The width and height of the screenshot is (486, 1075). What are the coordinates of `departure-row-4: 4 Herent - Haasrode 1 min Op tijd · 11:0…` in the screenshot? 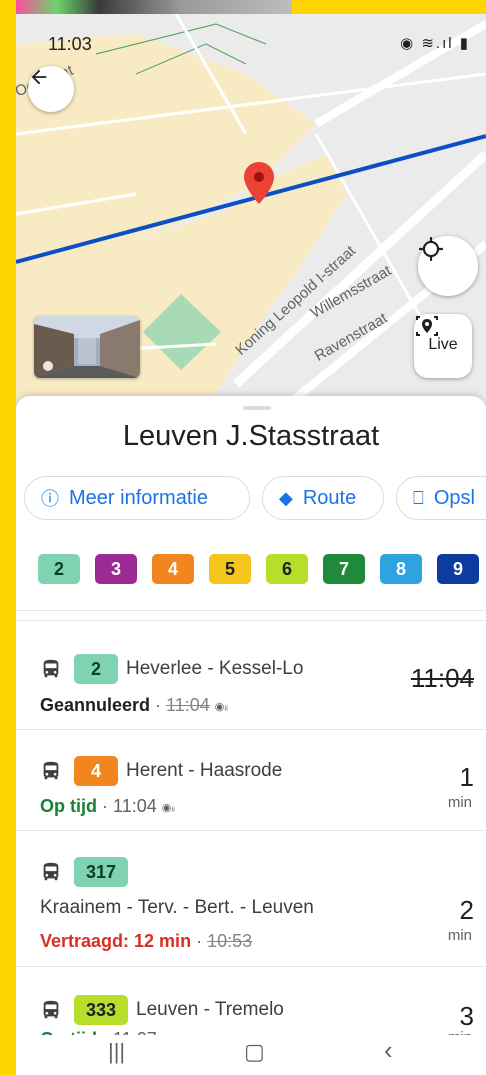 It's located at (251, 780).